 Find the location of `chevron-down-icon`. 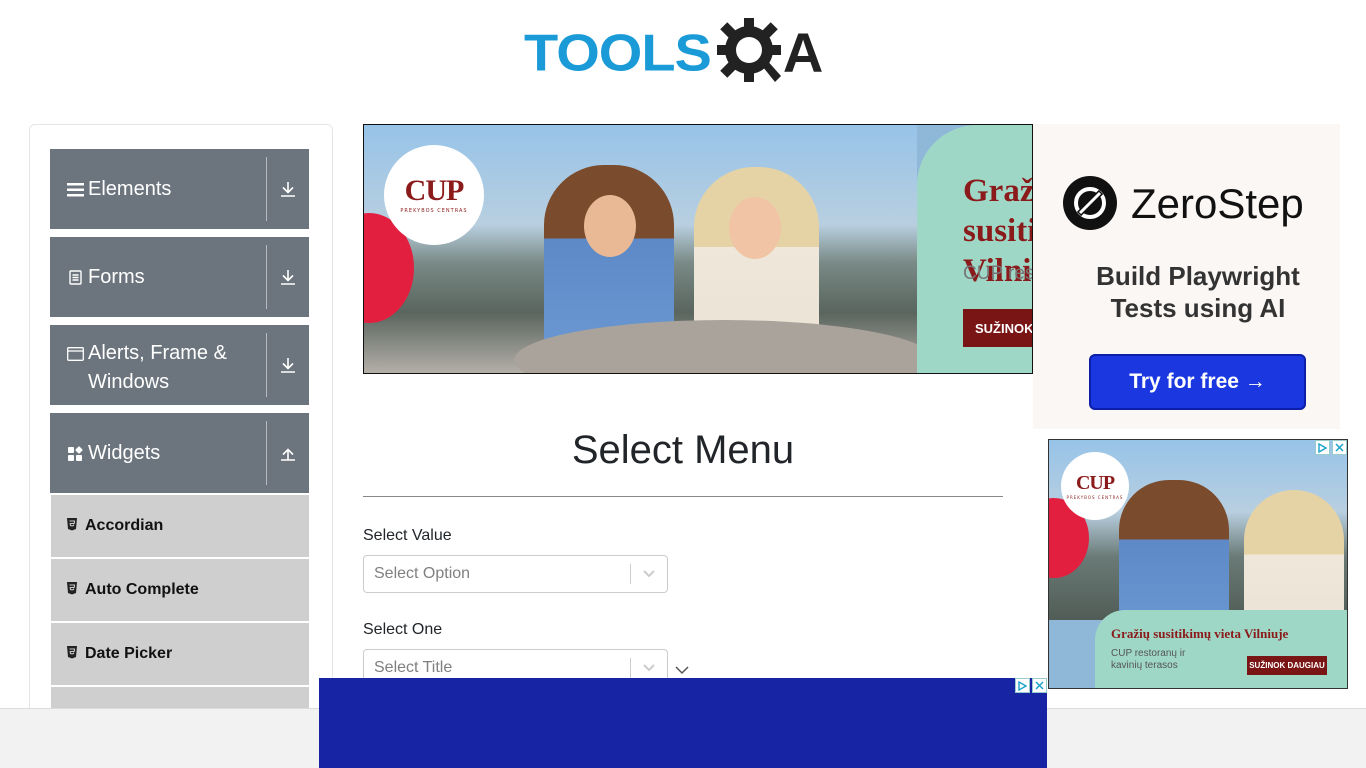

chevron-down-icon is located at coordinates (649, 574).